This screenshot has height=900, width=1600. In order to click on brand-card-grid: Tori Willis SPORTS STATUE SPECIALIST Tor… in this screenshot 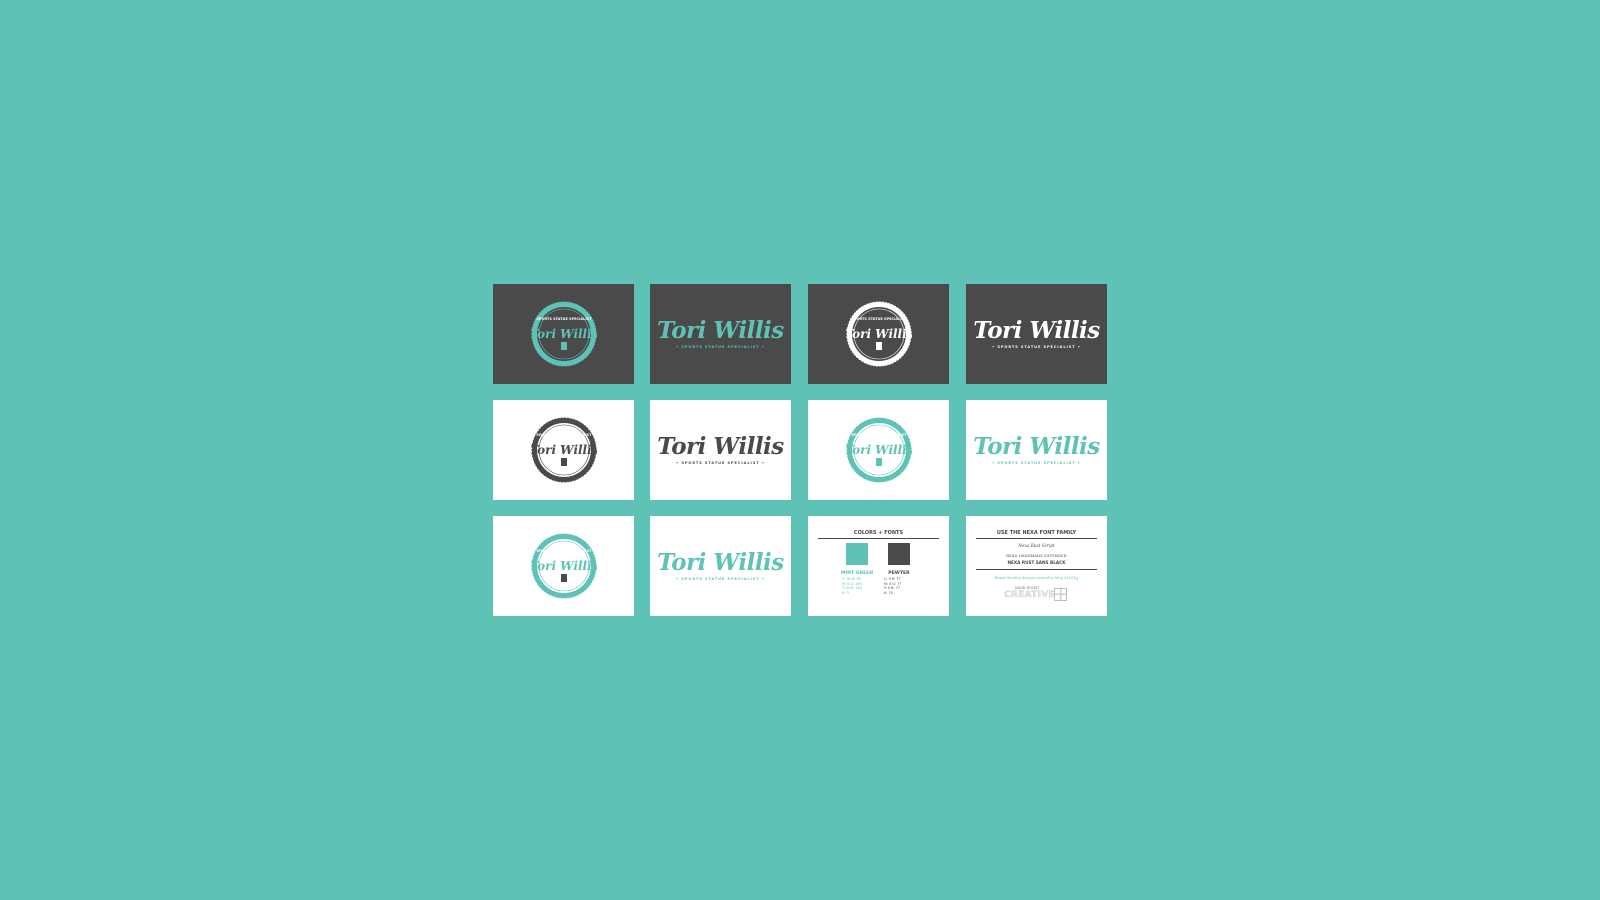, I will do `click(800, 450)`.